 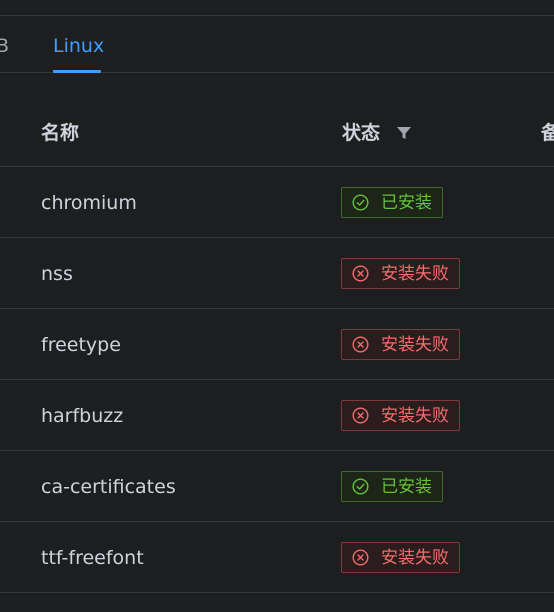 What do you see at coordinates (89, 203) in the screenshot?
I see `package-name: chromium` at bounding box center [89, 203].